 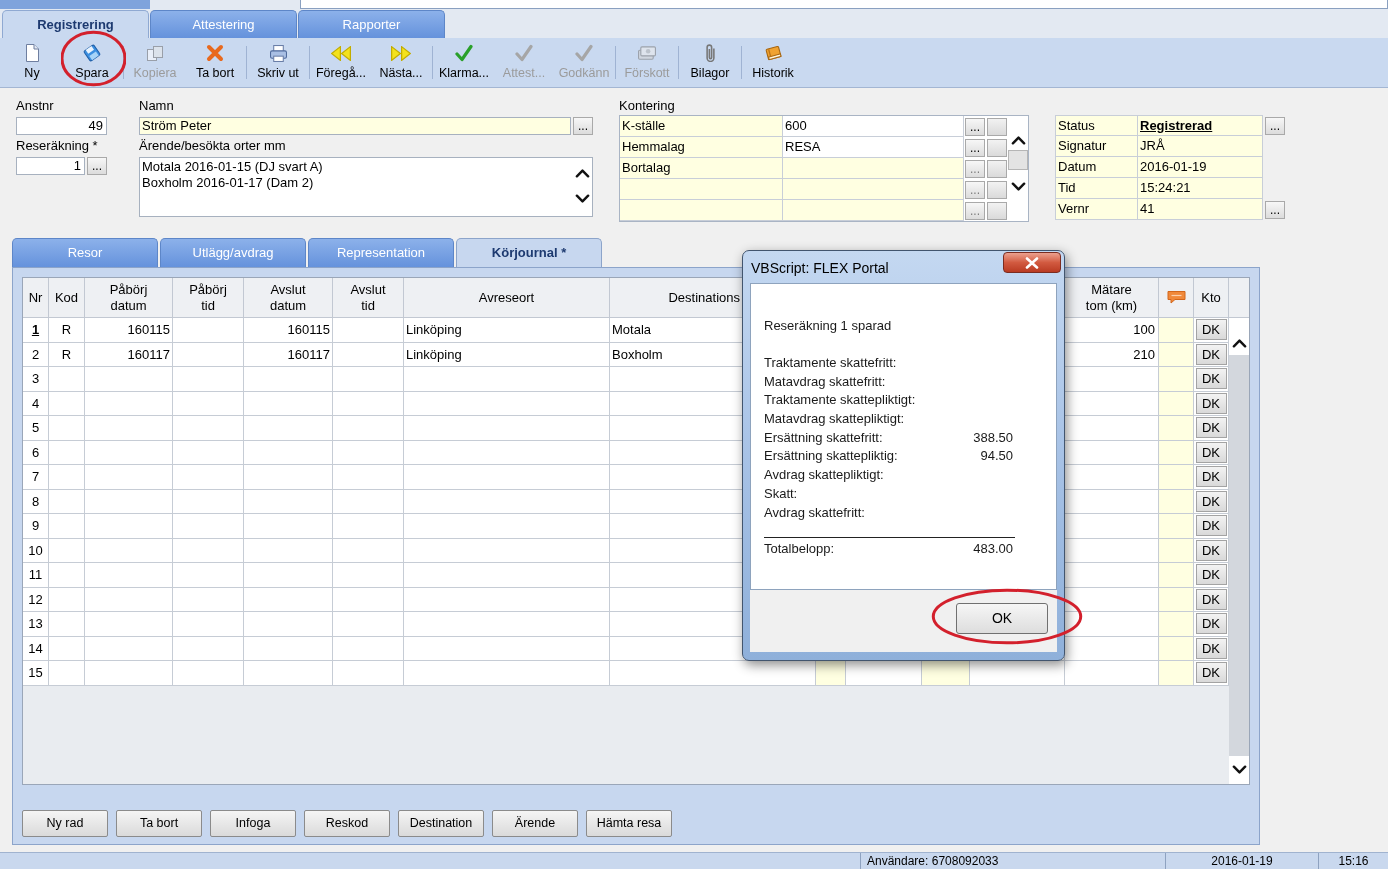 What do you see at coordinates (75, 24) in the screenshot?
I see `tab: Registrering` at bounding box center [75, 24].